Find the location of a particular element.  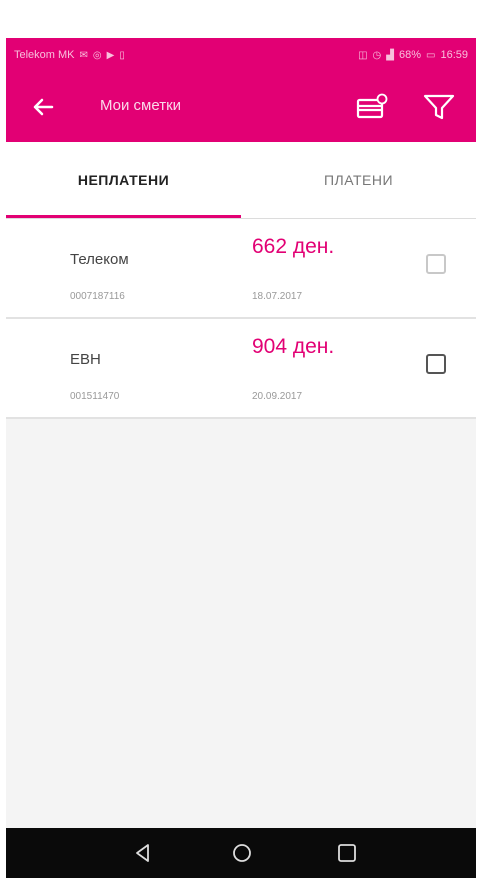

nav-back-button is located at coordinates (143, 853).